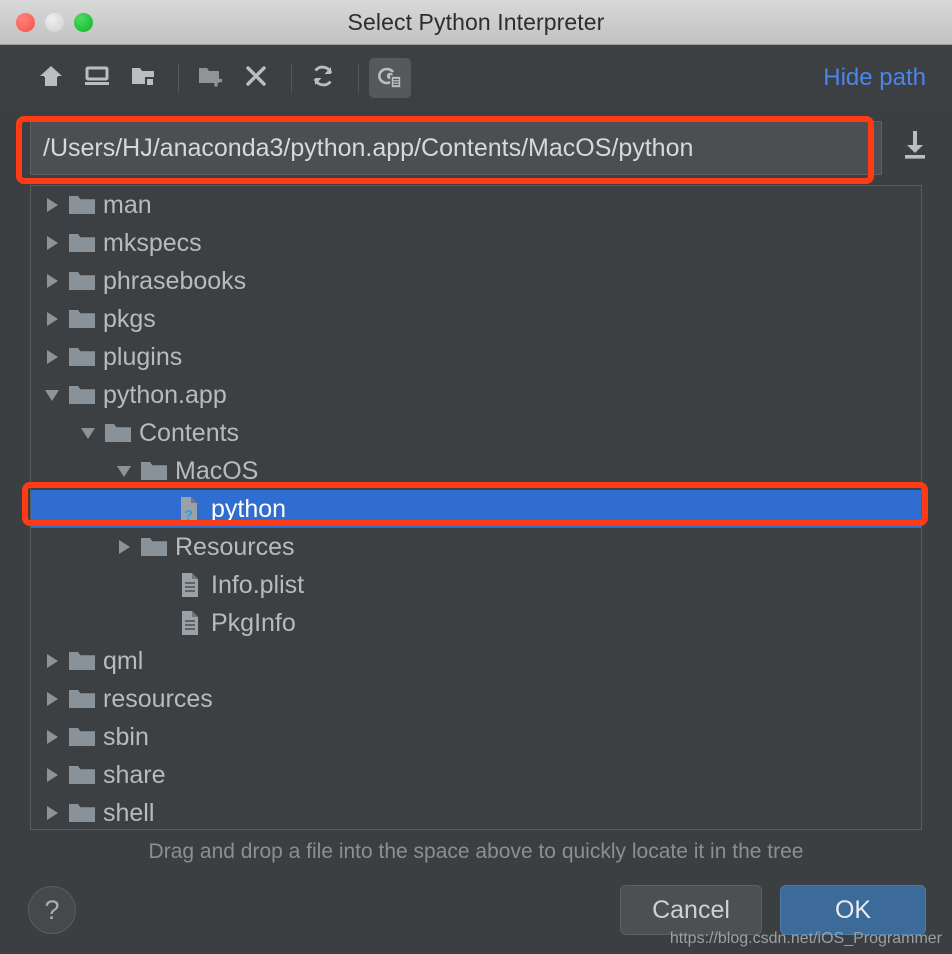  I want to click on tree-row: plugins, so click(476, 357).